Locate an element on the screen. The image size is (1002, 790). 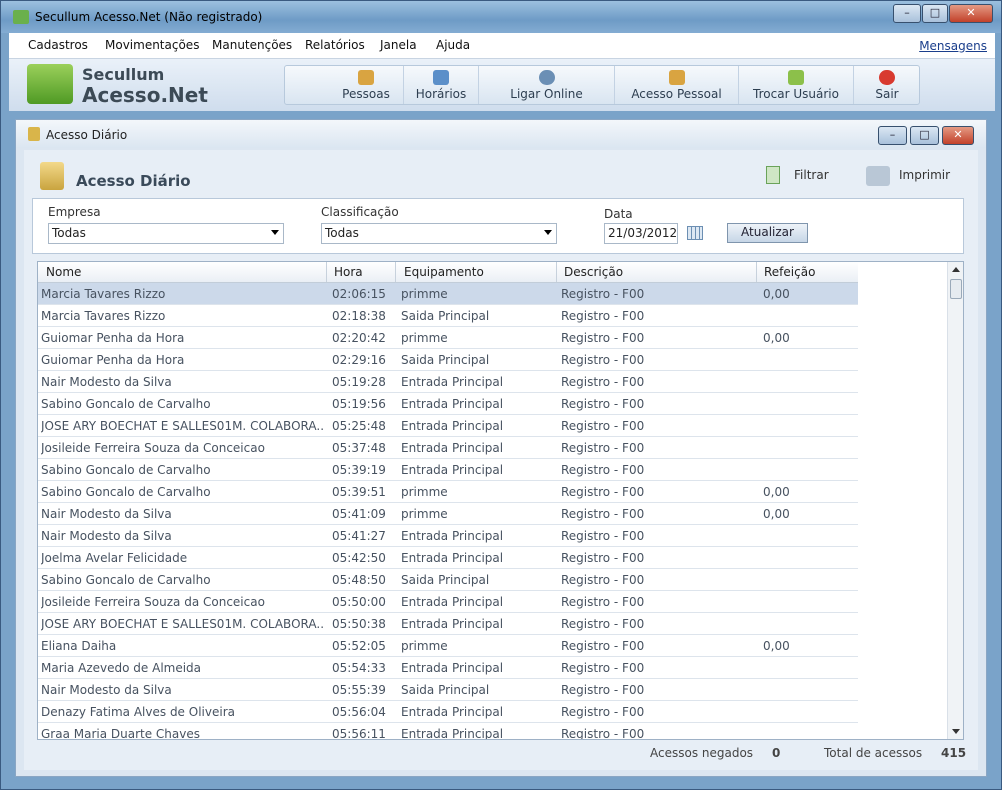
date-input: 21/03/2012 is located at coordinates (641, 233).